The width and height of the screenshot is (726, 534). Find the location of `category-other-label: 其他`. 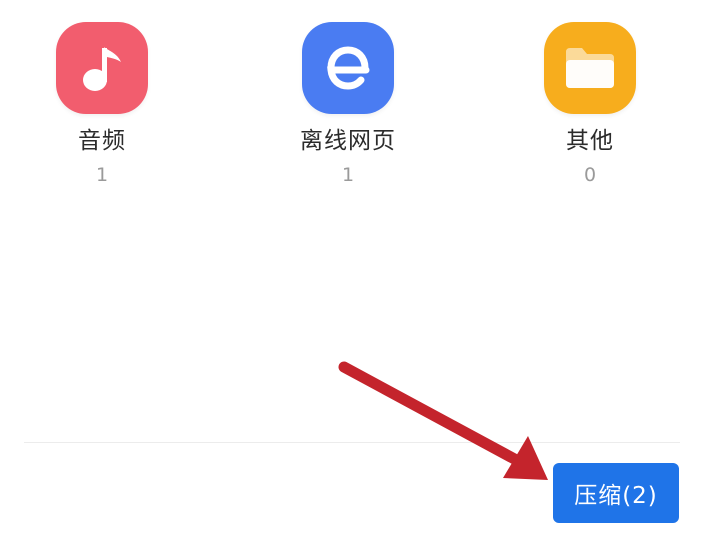

category-other-label: 其他 is located at coordinates (590, 141).